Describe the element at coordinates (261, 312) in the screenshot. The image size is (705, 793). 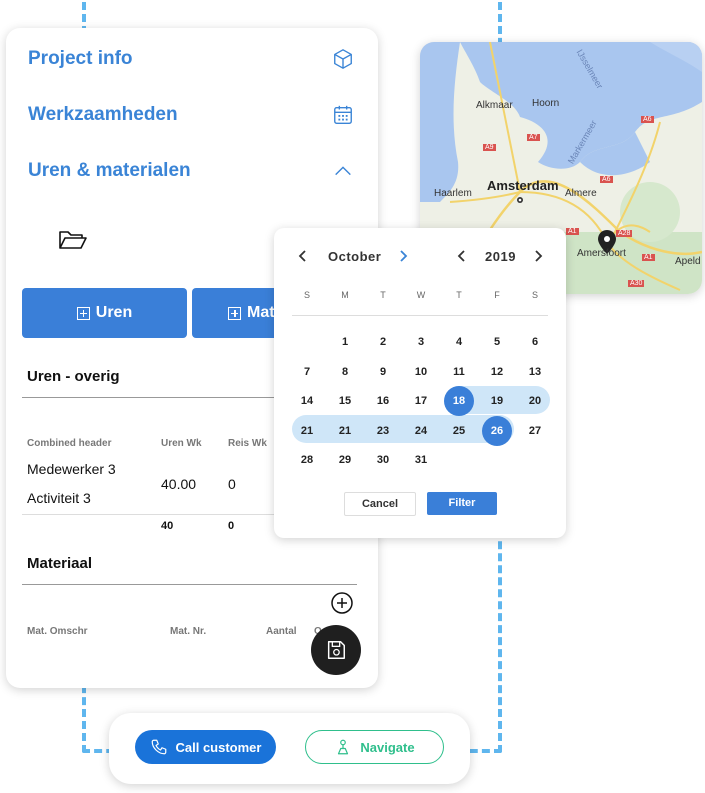
I see `add-materialen-label: Mat` at that location.